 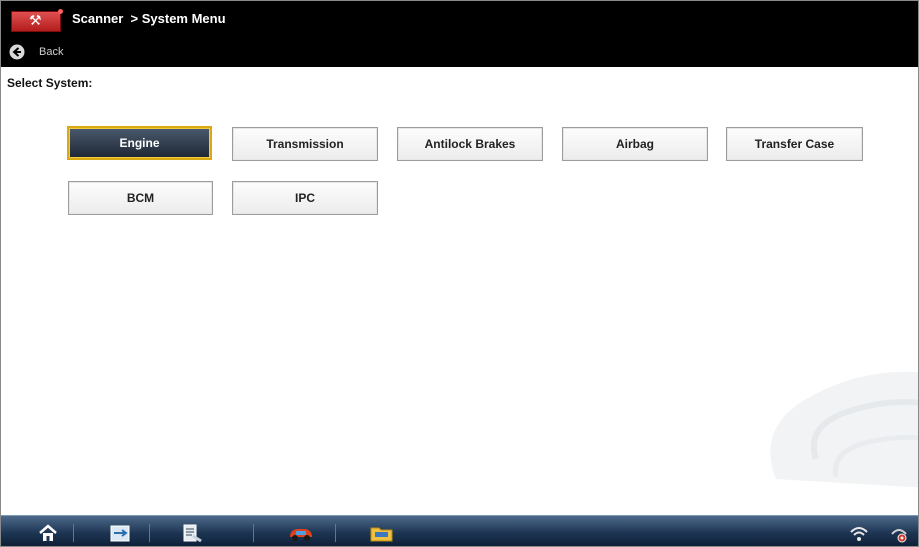 I want to click on scanner-button, so click(x=193, y=533).